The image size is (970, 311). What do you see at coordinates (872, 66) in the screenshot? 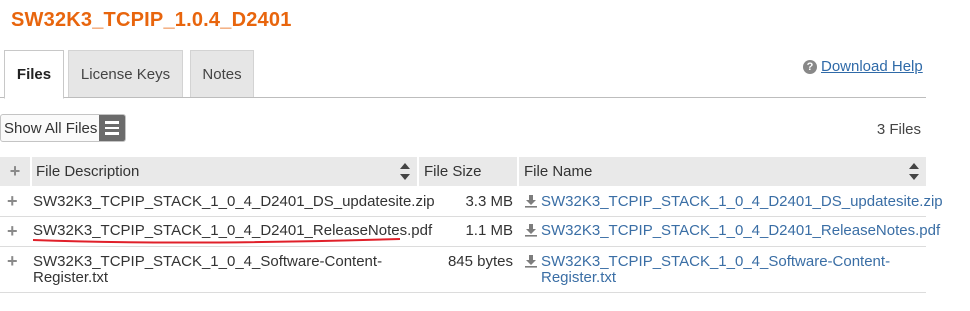
I see `download-help-link: Download Help` at bounding box center [872, 66].